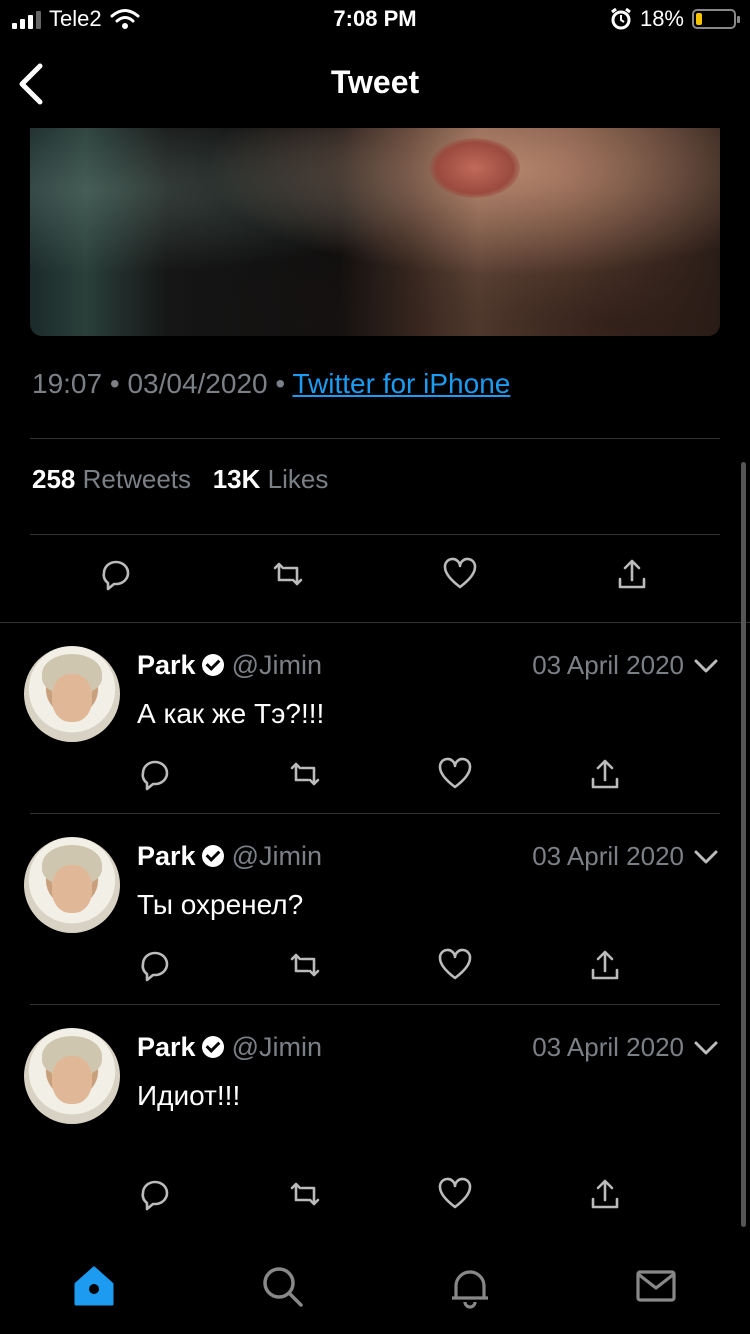 The width and height of the screenshot is (750, 1334). Describe the element at coordinates (716, 19) in the screenshot. I see `battery-icon` at that location.